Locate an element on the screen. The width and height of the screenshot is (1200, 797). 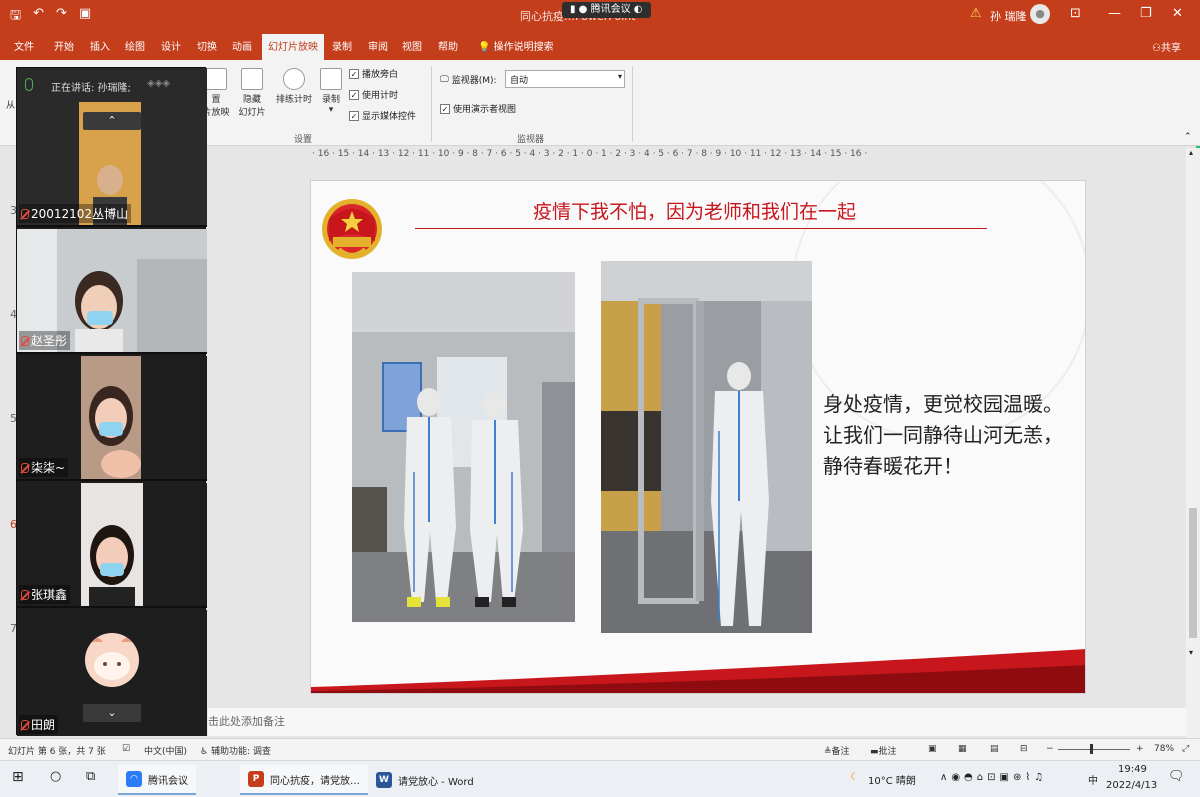
notes-pane: 击此处添加备注 is located at coordinates (703, 722).